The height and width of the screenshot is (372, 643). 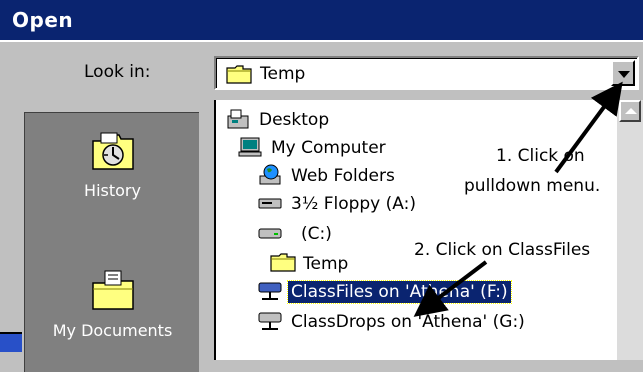 I want to click on arrow-to-dropdown, so click(x=588, y=127).